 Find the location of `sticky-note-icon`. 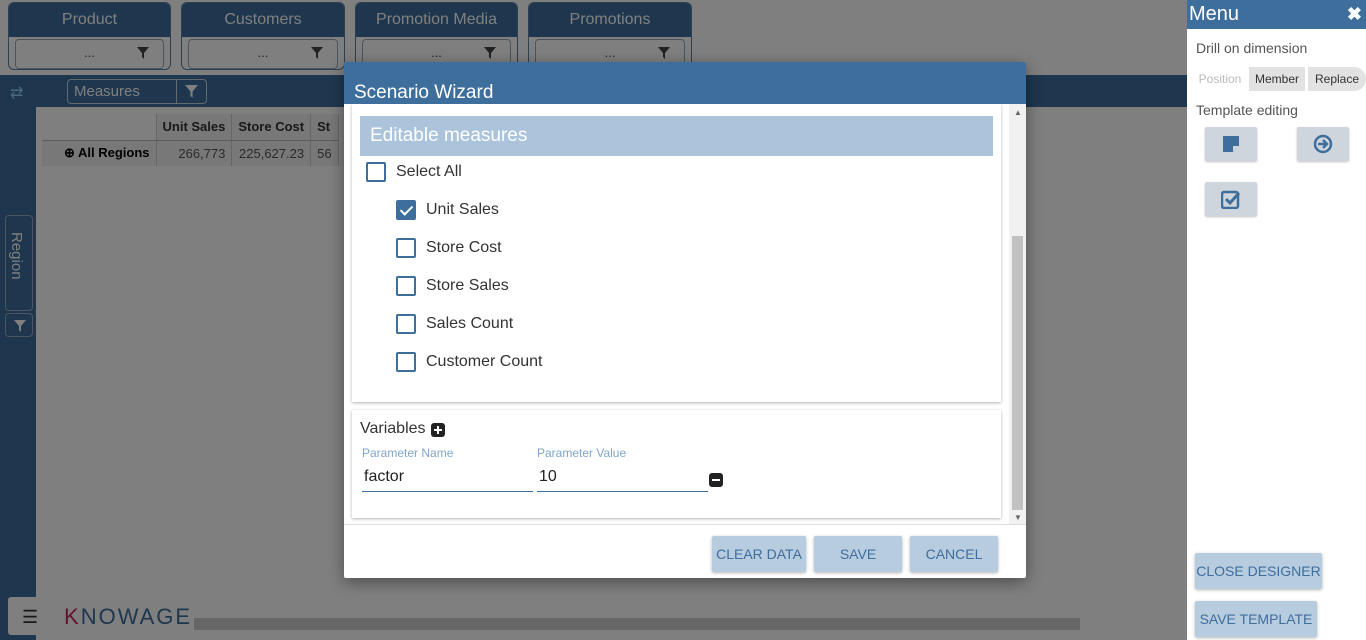

sticky-note-icon is located at coordinates (1231, 144).